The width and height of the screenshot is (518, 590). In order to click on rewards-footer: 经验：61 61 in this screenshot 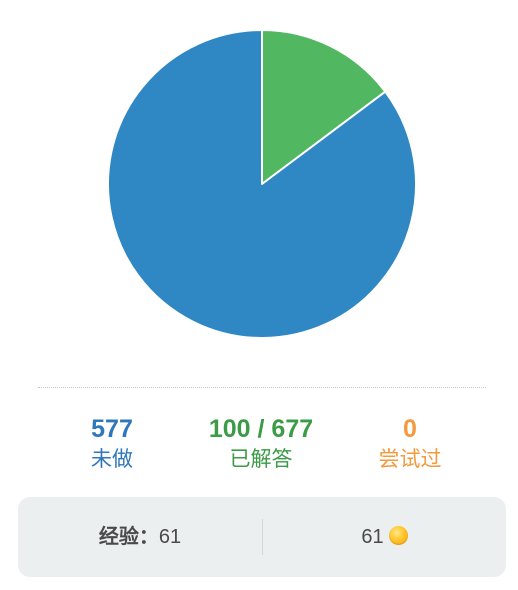, I will do `click(262, 537)`.